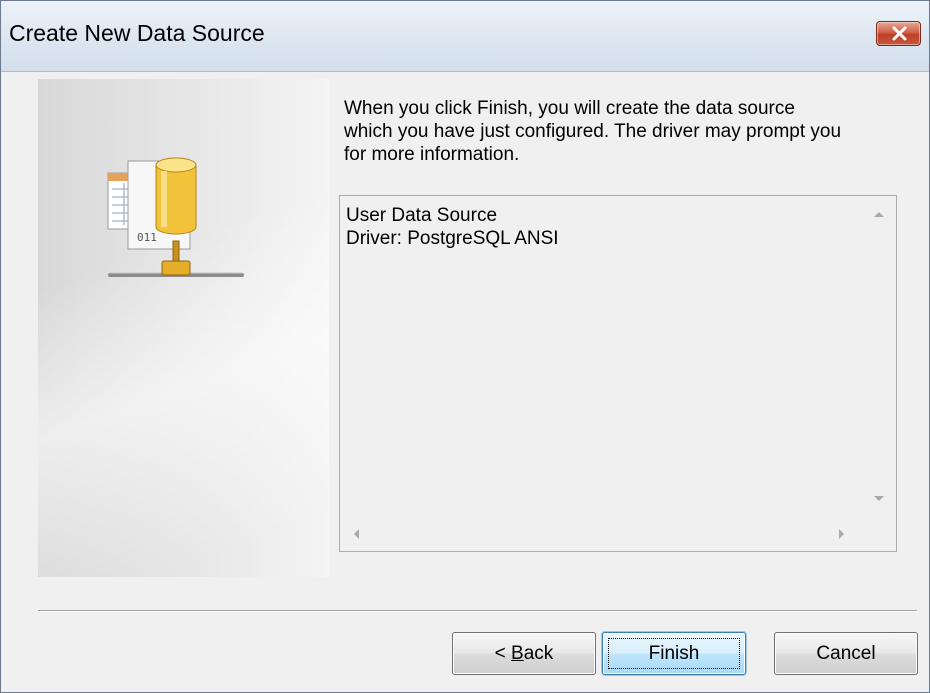  I want to click on file-binary-label: 011, so click(147, 237).